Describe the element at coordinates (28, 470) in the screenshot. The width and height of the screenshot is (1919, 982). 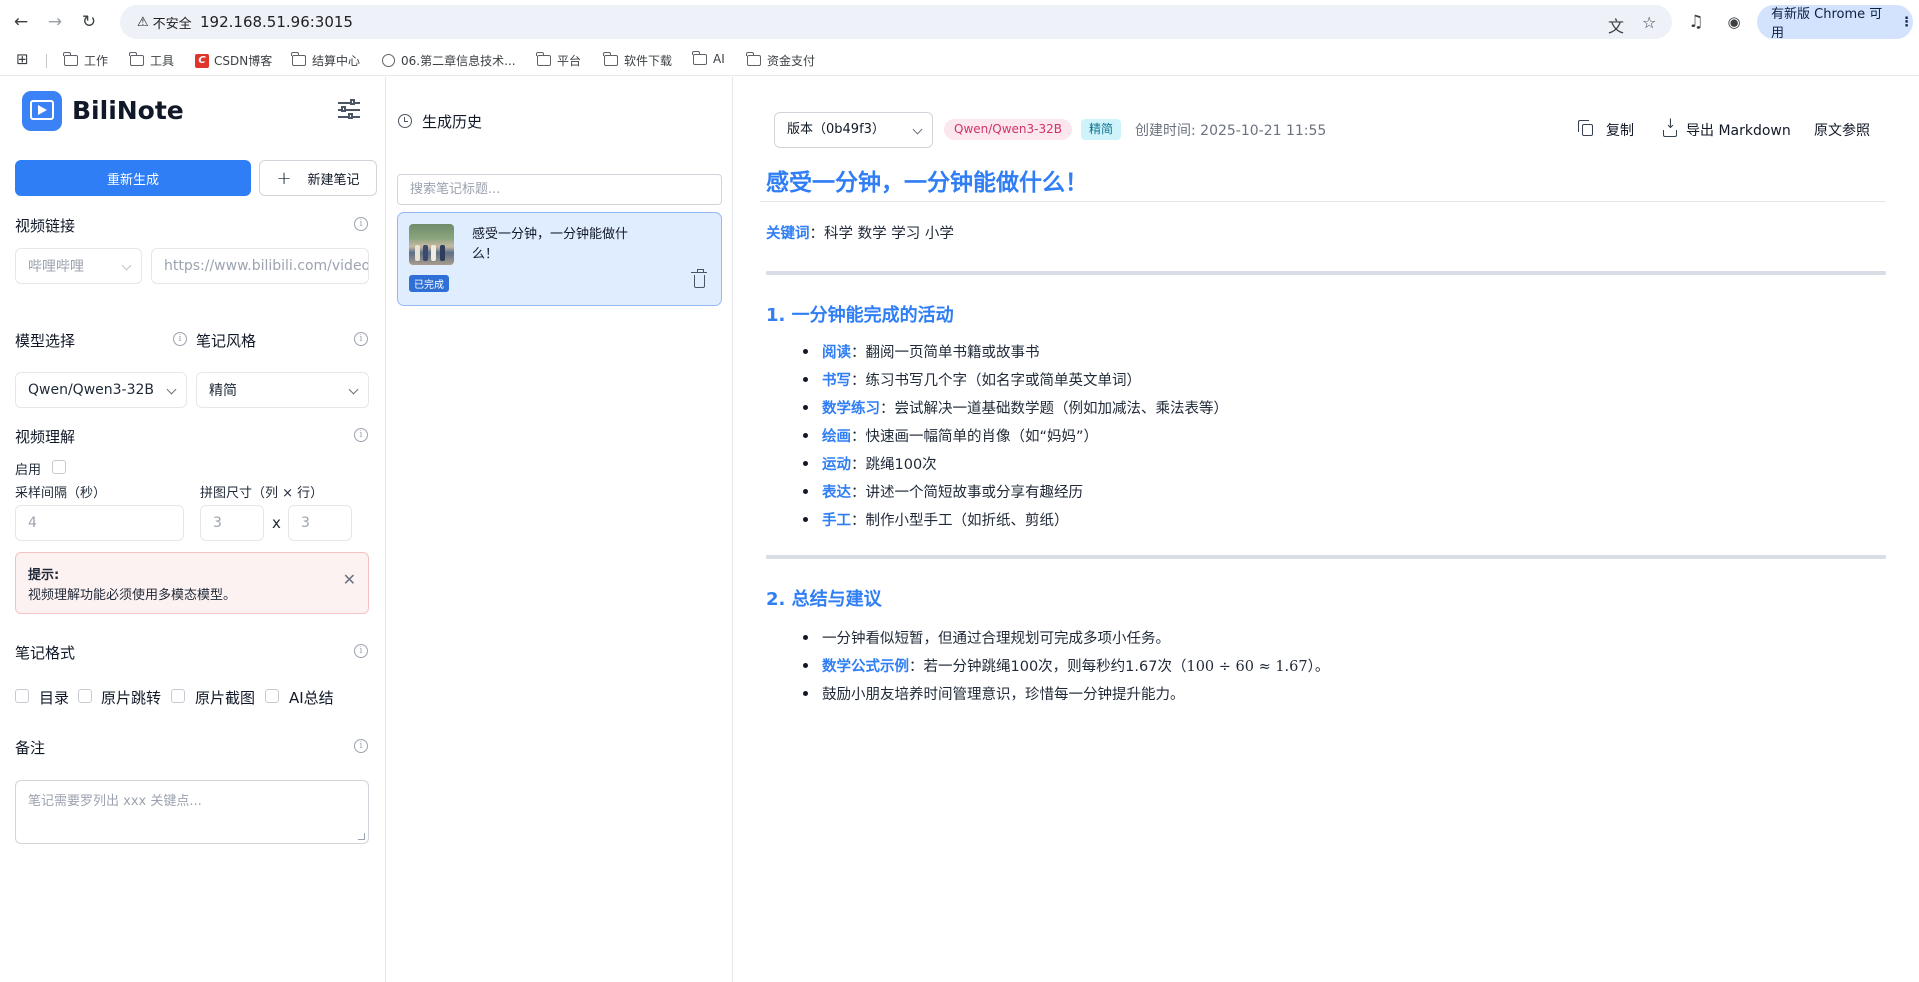
I see `enable-label: 启用` at that location.